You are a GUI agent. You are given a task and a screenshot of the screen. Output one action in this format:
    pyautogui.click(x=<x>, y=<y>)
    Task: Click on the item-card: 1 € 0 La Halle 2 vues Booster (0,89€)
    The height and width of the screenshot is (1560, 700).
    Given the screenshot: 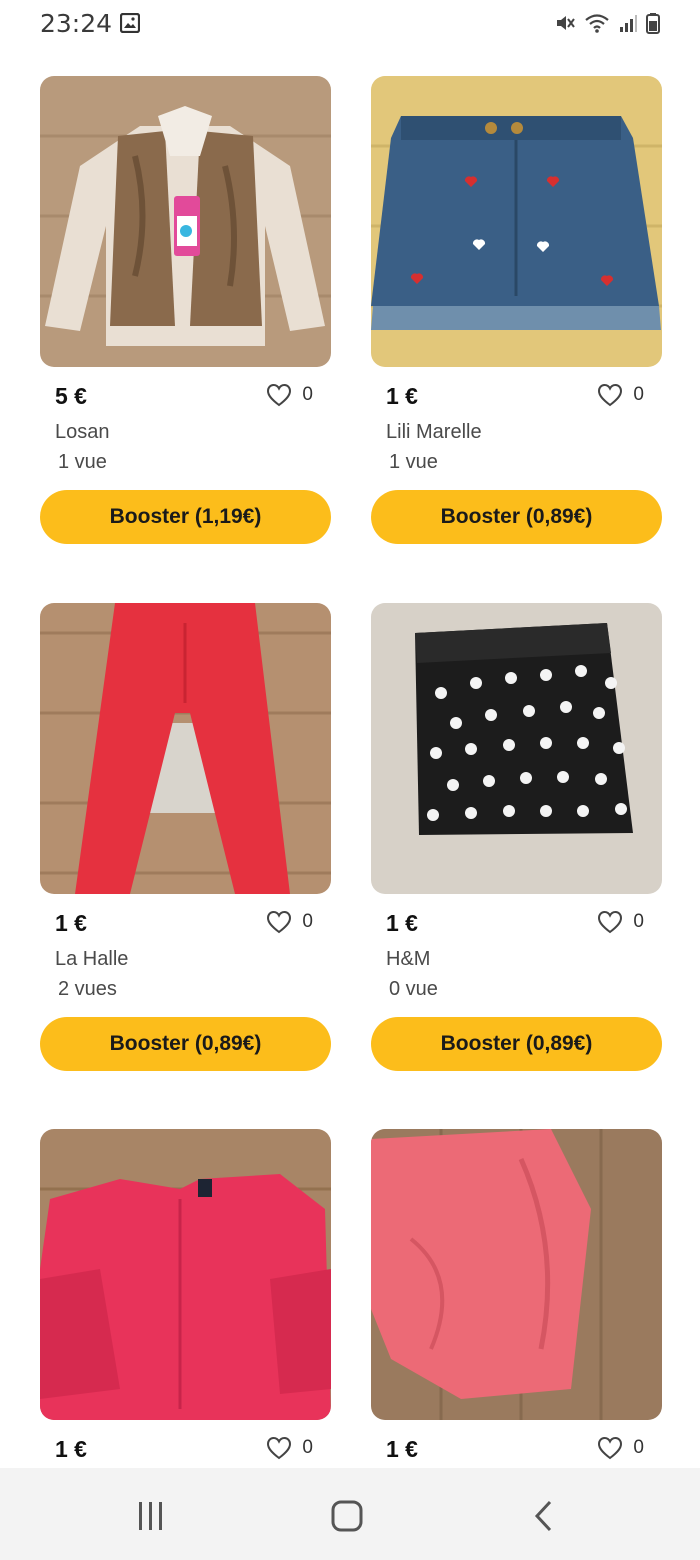 What is the action you would take?
    pyautogui.click(x=185, y=837)
    